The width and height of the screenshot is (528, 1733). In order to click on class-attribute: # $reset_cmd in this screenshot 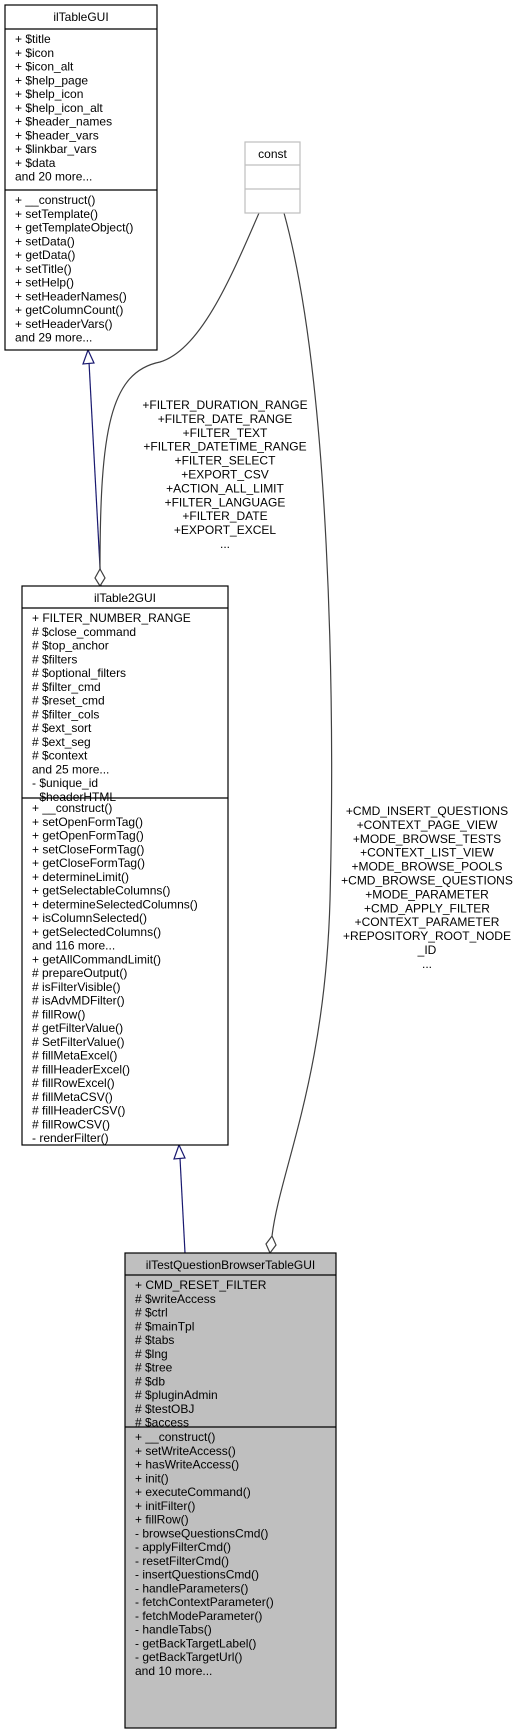, I will do `click(68, 701)`.